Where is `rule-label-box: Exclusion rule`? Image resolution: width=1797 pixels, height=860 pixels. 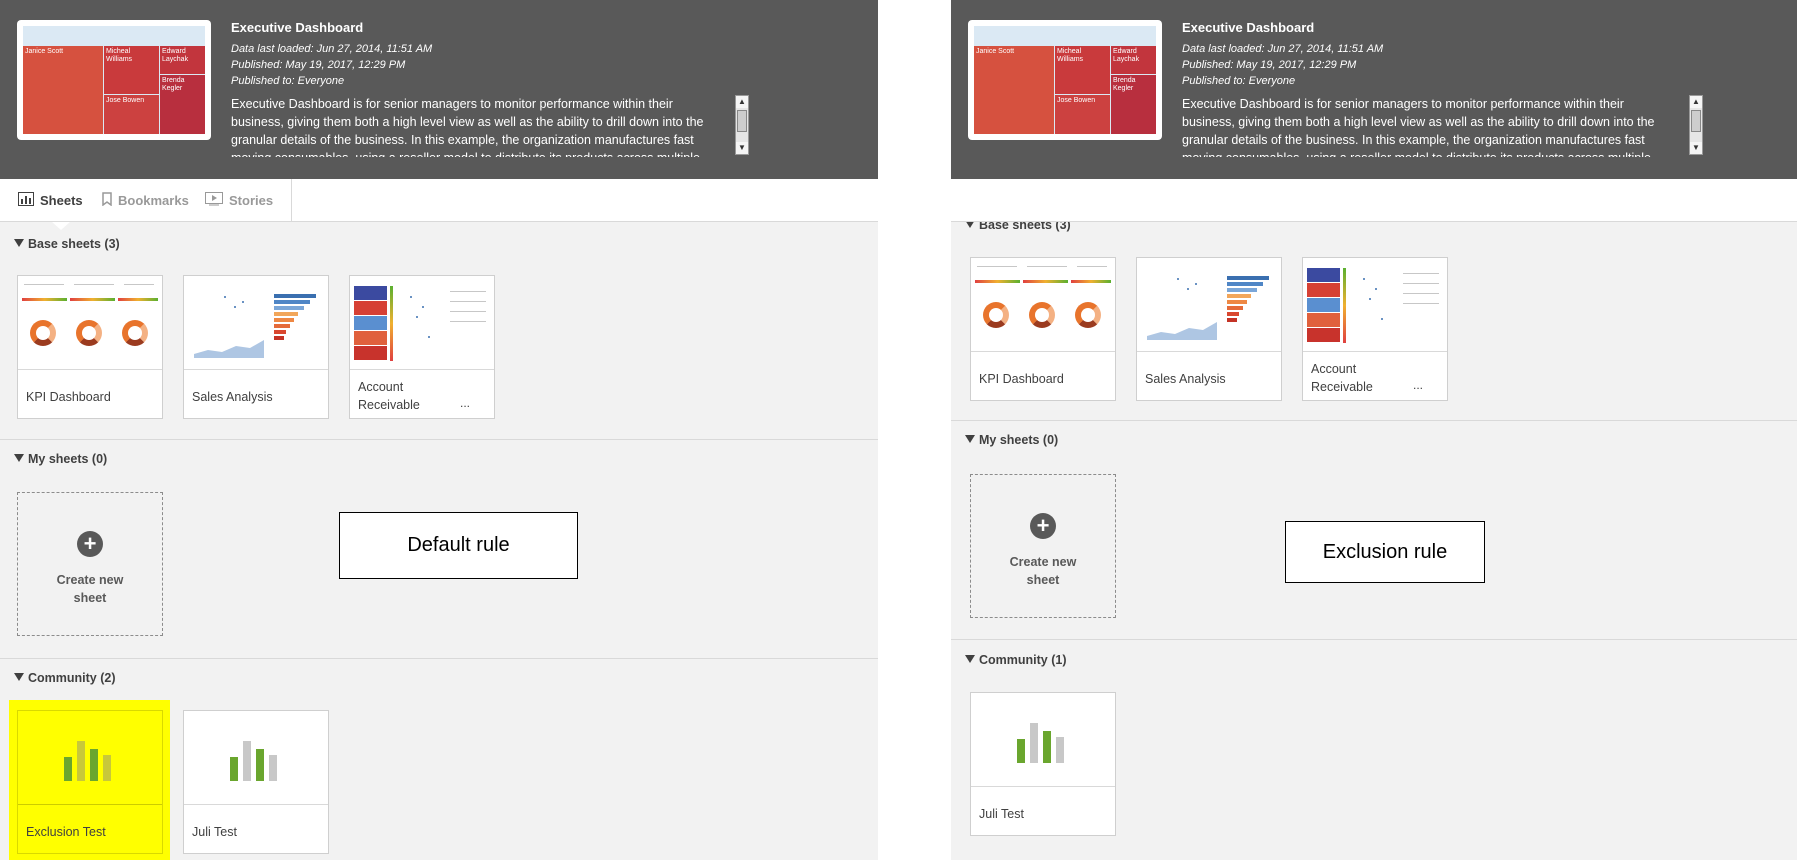
rule-label-box: Exclusion rule is located at coordinates (1385, 552).